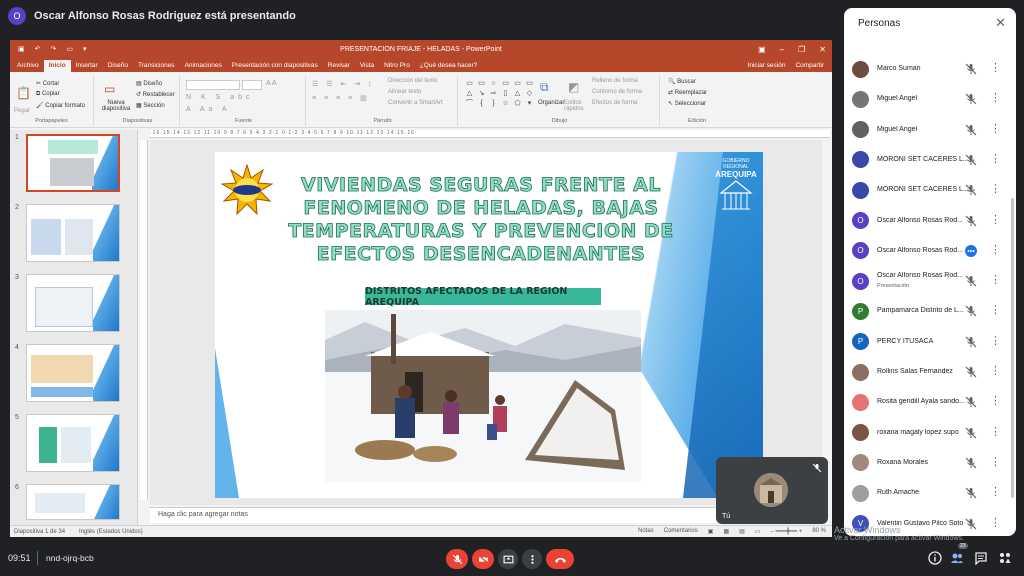  What do you see at coordinates (341, 98) in the screenshot?
I see `align-icons: ≡ ≡ ≡ ≡ ▥` at bounding box center [341, 98].